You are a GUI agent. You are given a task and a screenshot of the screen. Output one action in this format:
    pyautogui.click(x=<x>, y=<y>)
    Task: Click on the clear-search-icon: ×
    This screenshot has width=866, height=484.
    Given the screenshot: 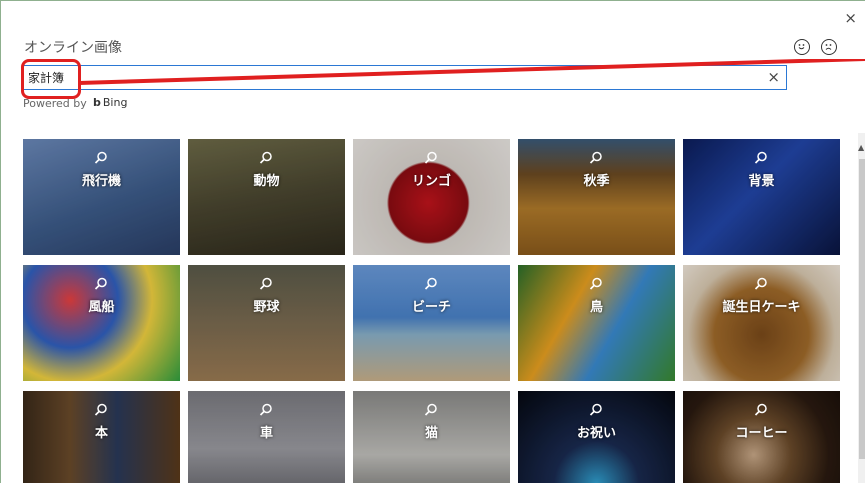 What is the action you would take?
    pyautogui.click(x=773, y=77)
    